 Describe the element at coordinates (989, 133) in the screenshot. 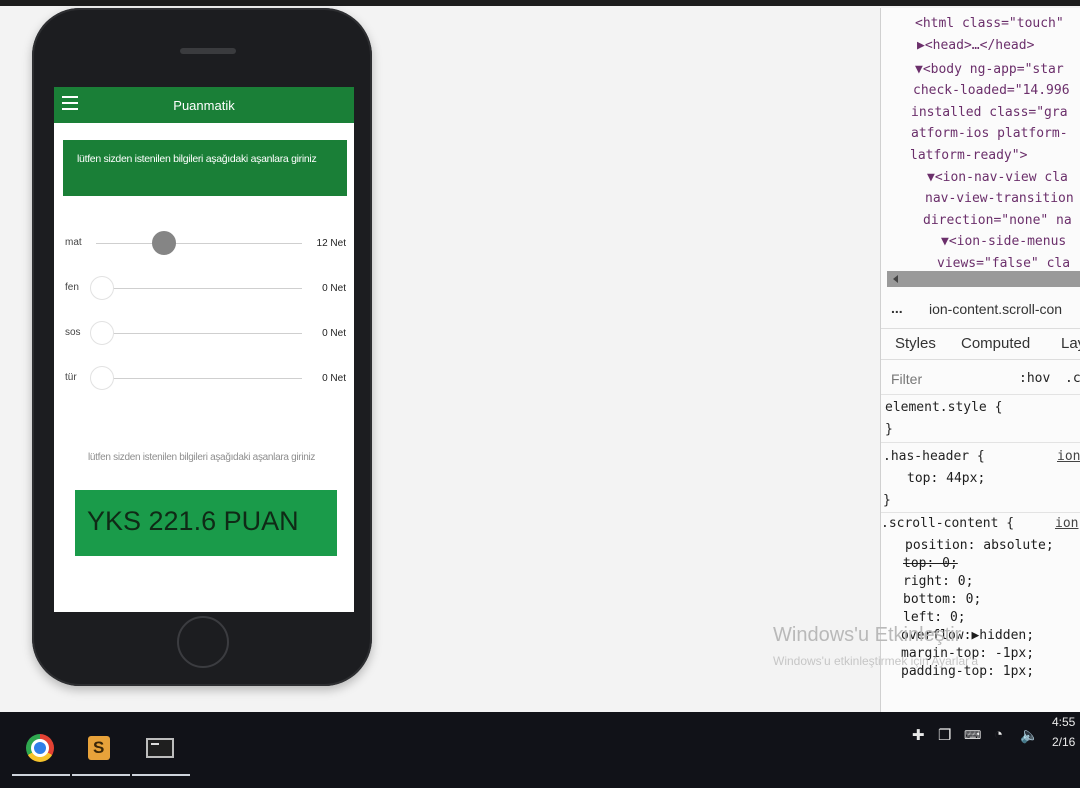

I see `dom-line: atform-ios platform-` at that location.